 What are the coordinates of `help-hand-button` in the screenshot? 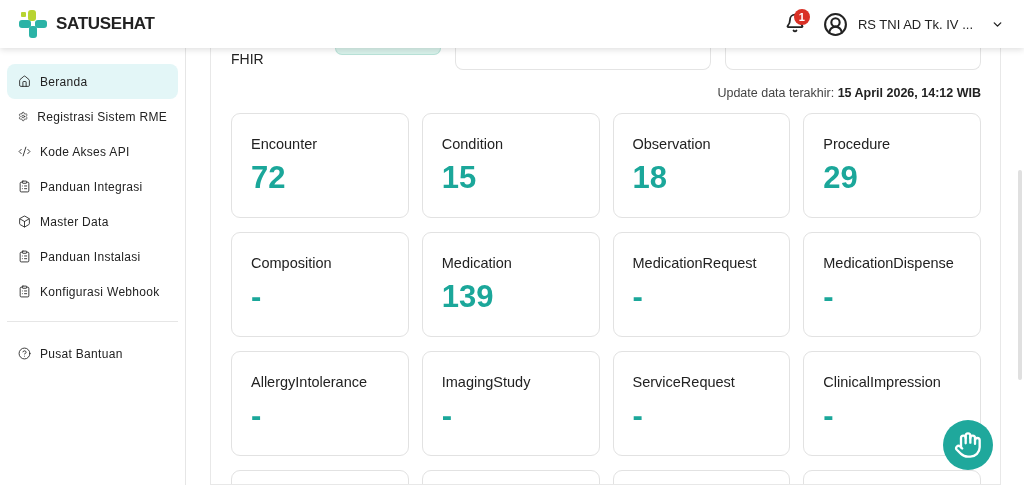 It's located at (968, 445).